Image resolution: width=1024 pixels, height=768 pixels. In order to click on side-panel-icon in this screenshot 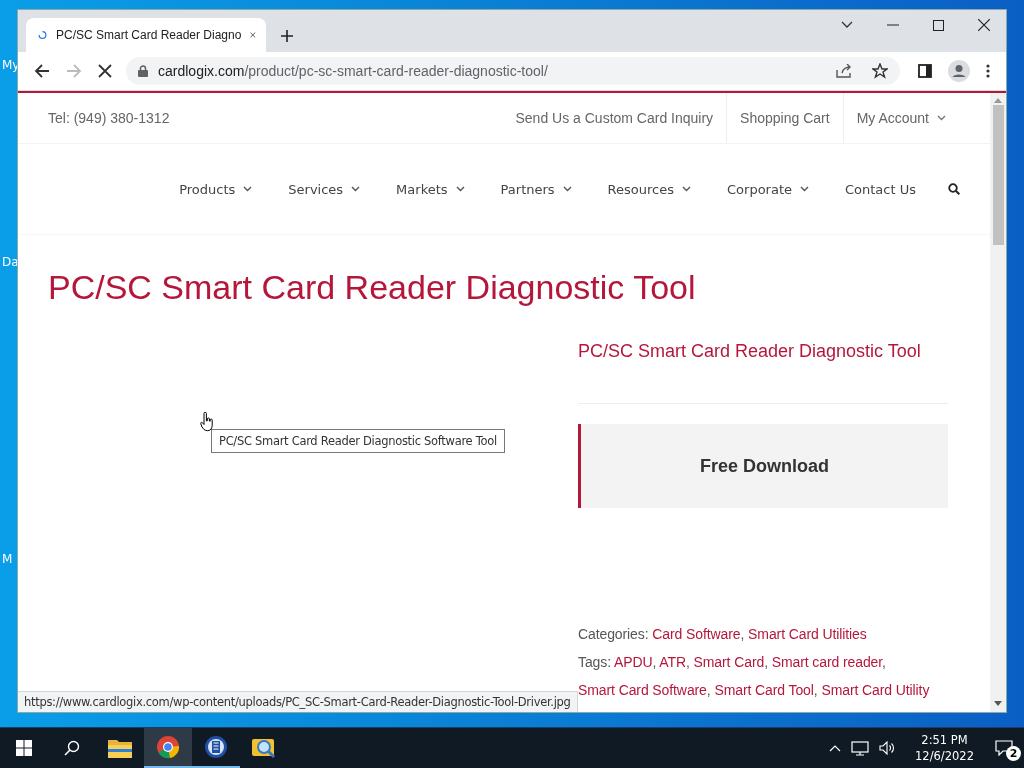, I will do `click(925, 71)`.